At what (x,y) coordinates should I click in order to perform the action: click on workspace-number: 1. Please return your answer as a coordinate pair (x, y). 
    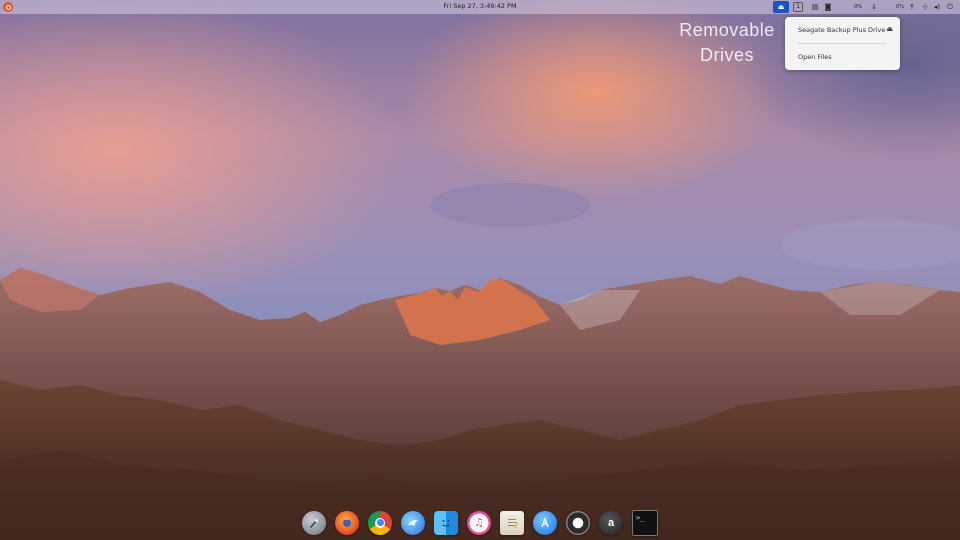
    Looking at the image, I should click on (798, 7).